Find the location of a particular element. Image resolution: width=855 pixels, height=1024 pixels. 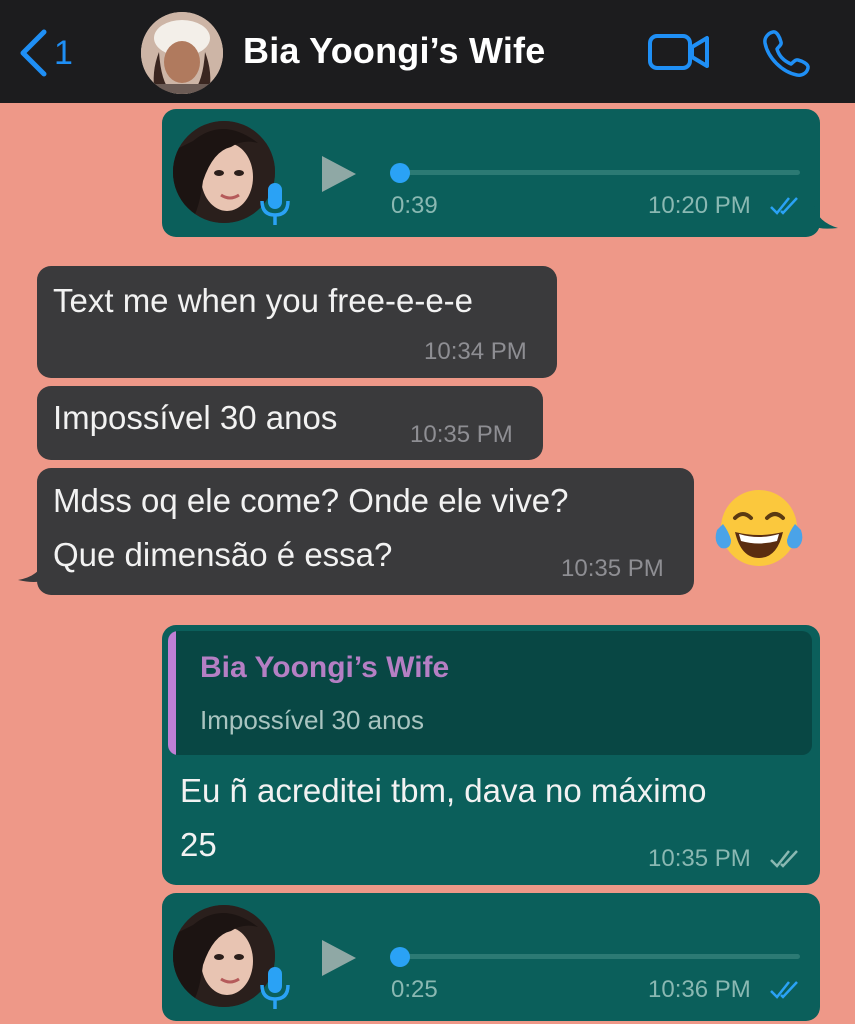

reaction-emoji is located at coordinates (759, 530).